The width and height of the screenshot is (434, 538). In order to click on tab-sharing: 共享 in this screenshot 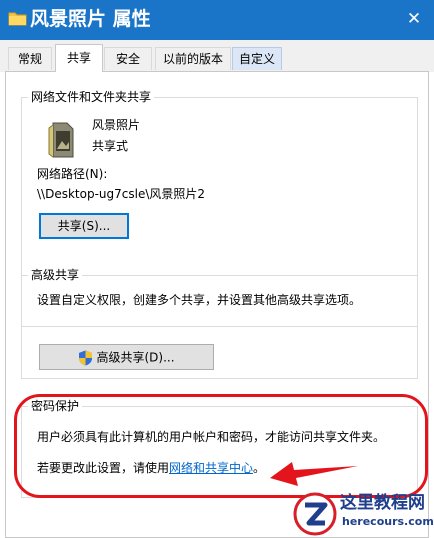, I will do `click(79, 58)`.